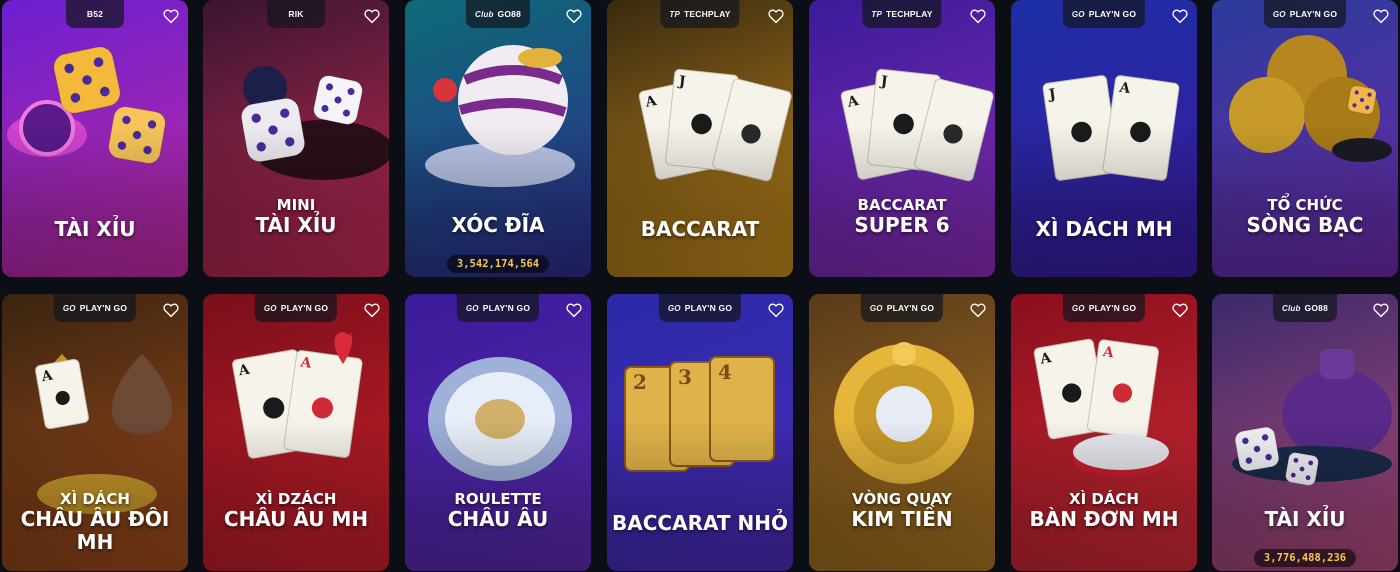  I want to click on game-title: BACCARAT SUPER 6, so click(902, 217).